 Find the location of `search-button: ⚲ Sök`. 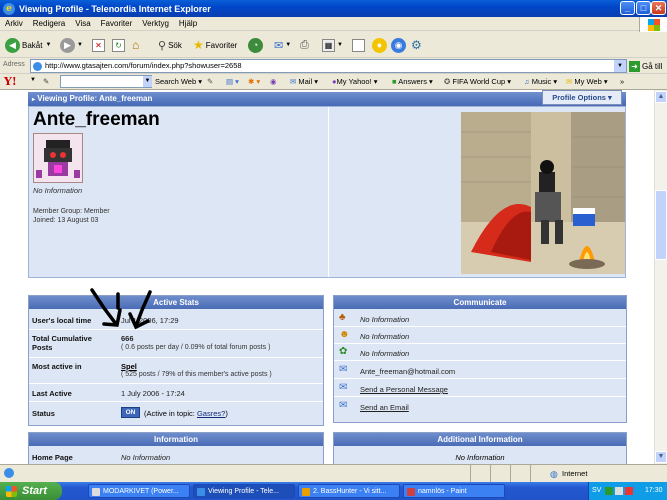

search-button: ⚲ Sök is located at coordinates (170, 45).